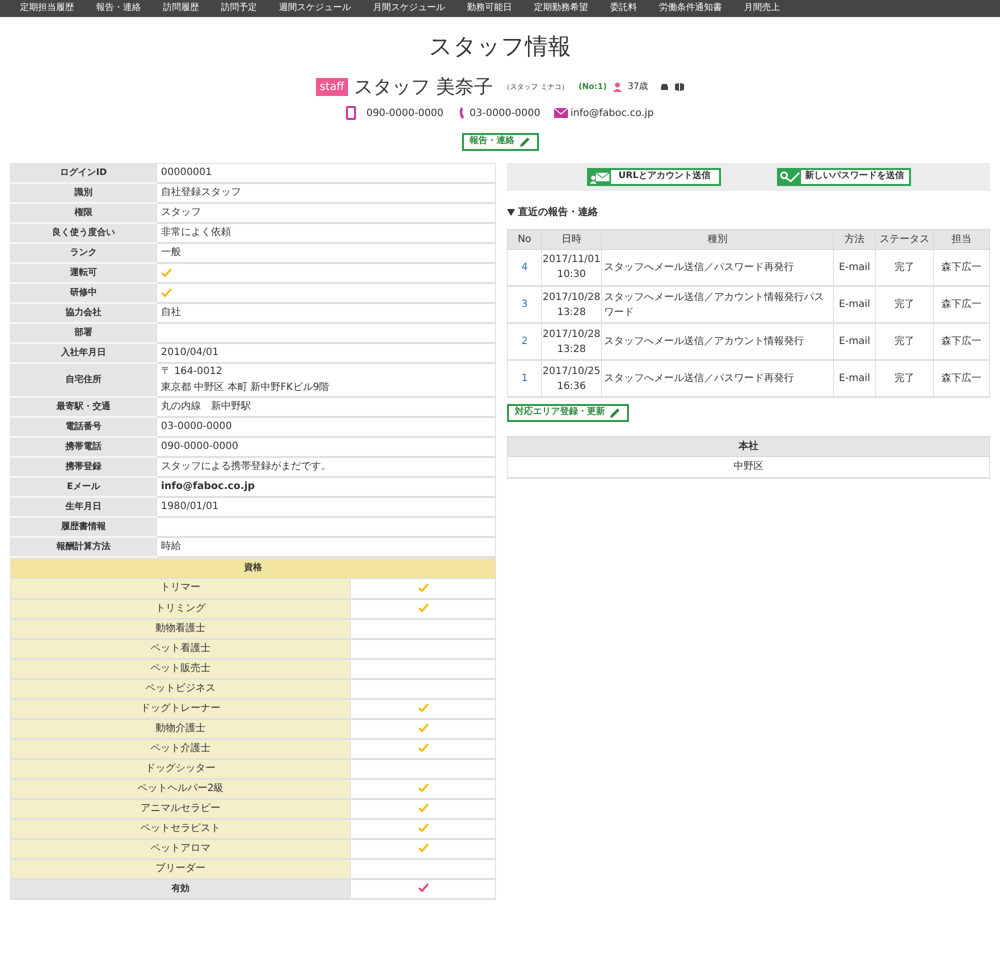 Image resolution: width=1000 pixels, height=960 pixels. Describe the element at coordinates (326, 173) in the screenshot. I see `field-value: 00000001` at that location.